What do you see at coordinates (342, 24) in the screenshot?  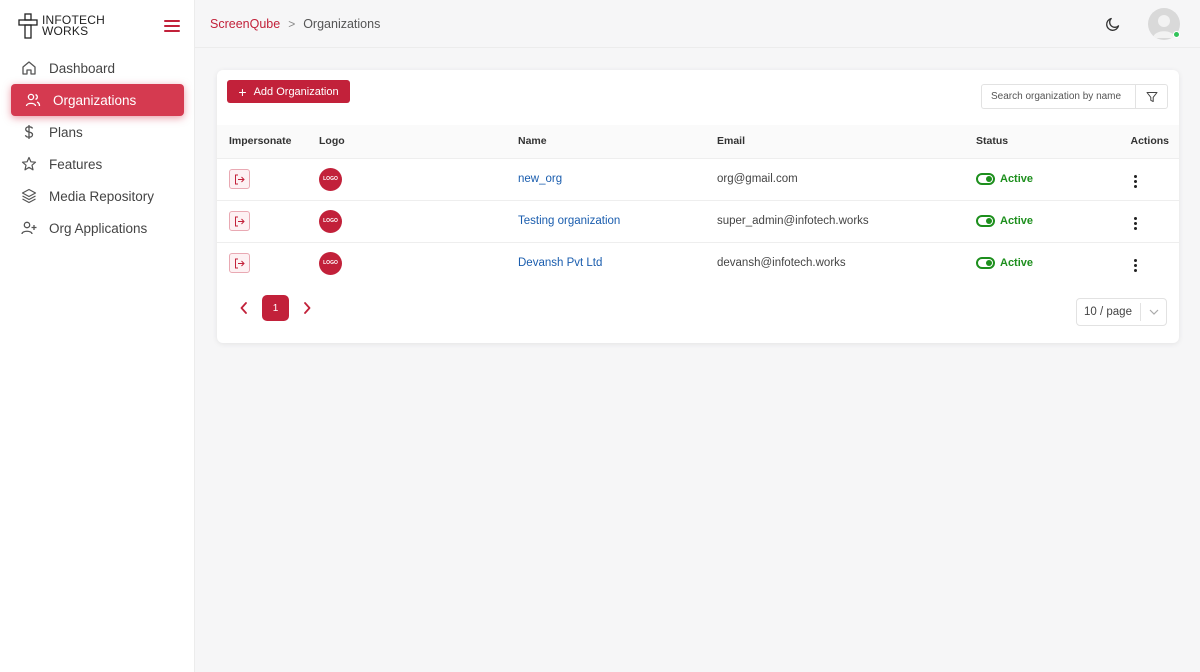 I see `breadcrumb-current: Organizations` at bounding box center [342, 24].